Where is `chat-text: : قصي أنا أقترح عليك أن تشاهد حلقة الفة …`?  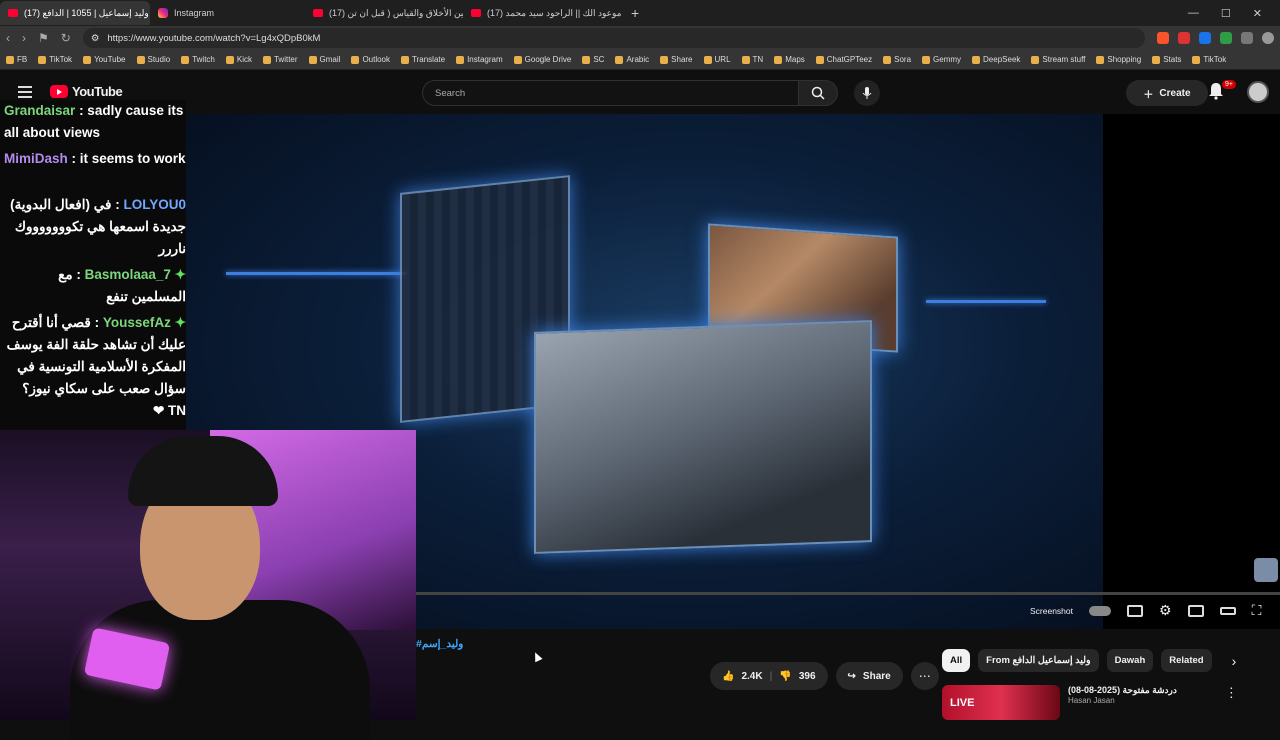 chat-text: : قصي أنا أقترح عليك أن تشاهد حلقة الفة … is located at coordinates (96, 366).